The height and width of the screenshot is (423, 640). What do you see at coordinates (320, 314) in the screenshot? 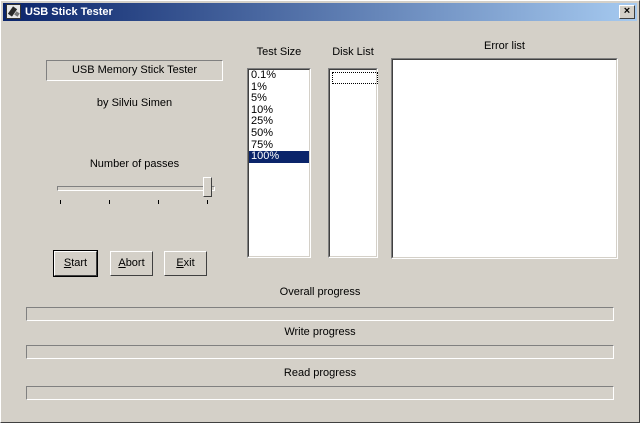
I see `overall-progress-bar` at bounding box center [320, 314].